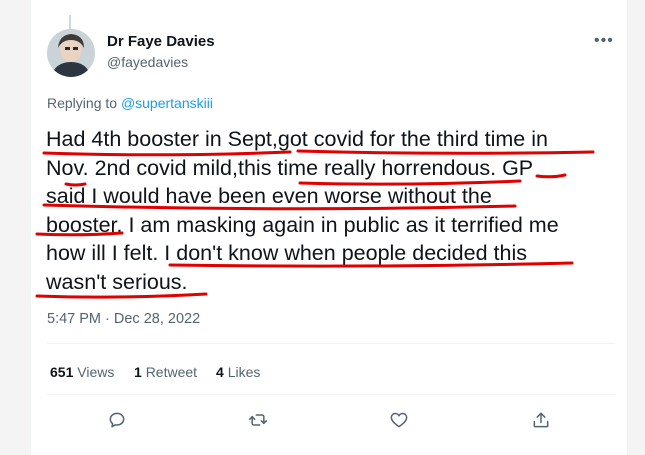 The height and width of the screenshot is (455, 645). Describe the element at coordinates (119, 422) in the screenshot. I see `reply-icon` at that location.